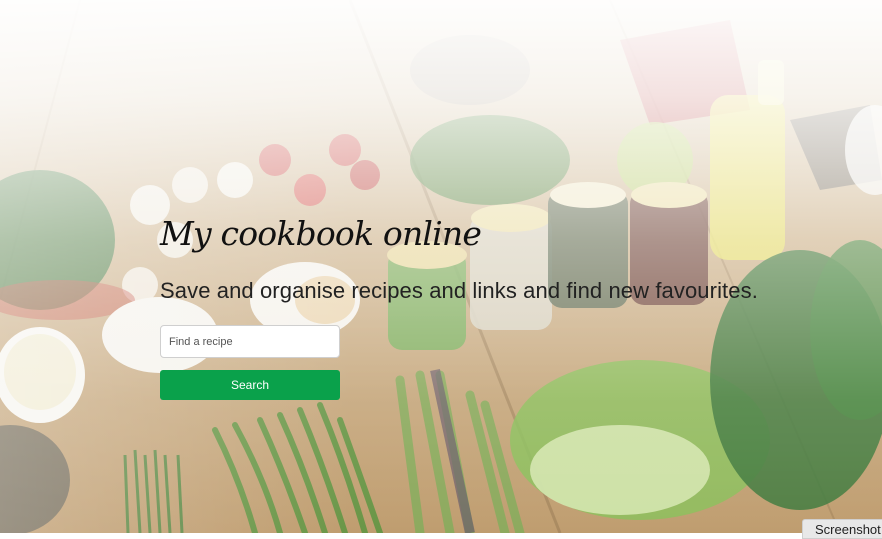  I want to click on search-input, so click(250, 341).